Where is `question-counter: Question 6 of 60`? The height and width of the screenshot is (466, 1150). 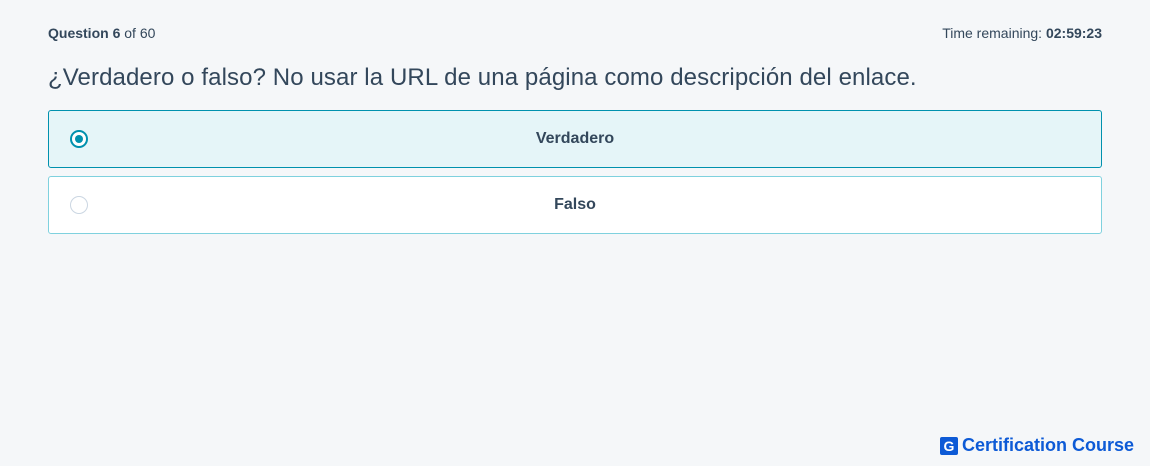
question-counter: Question 6 of 60 is located at coordinates (102, 33).